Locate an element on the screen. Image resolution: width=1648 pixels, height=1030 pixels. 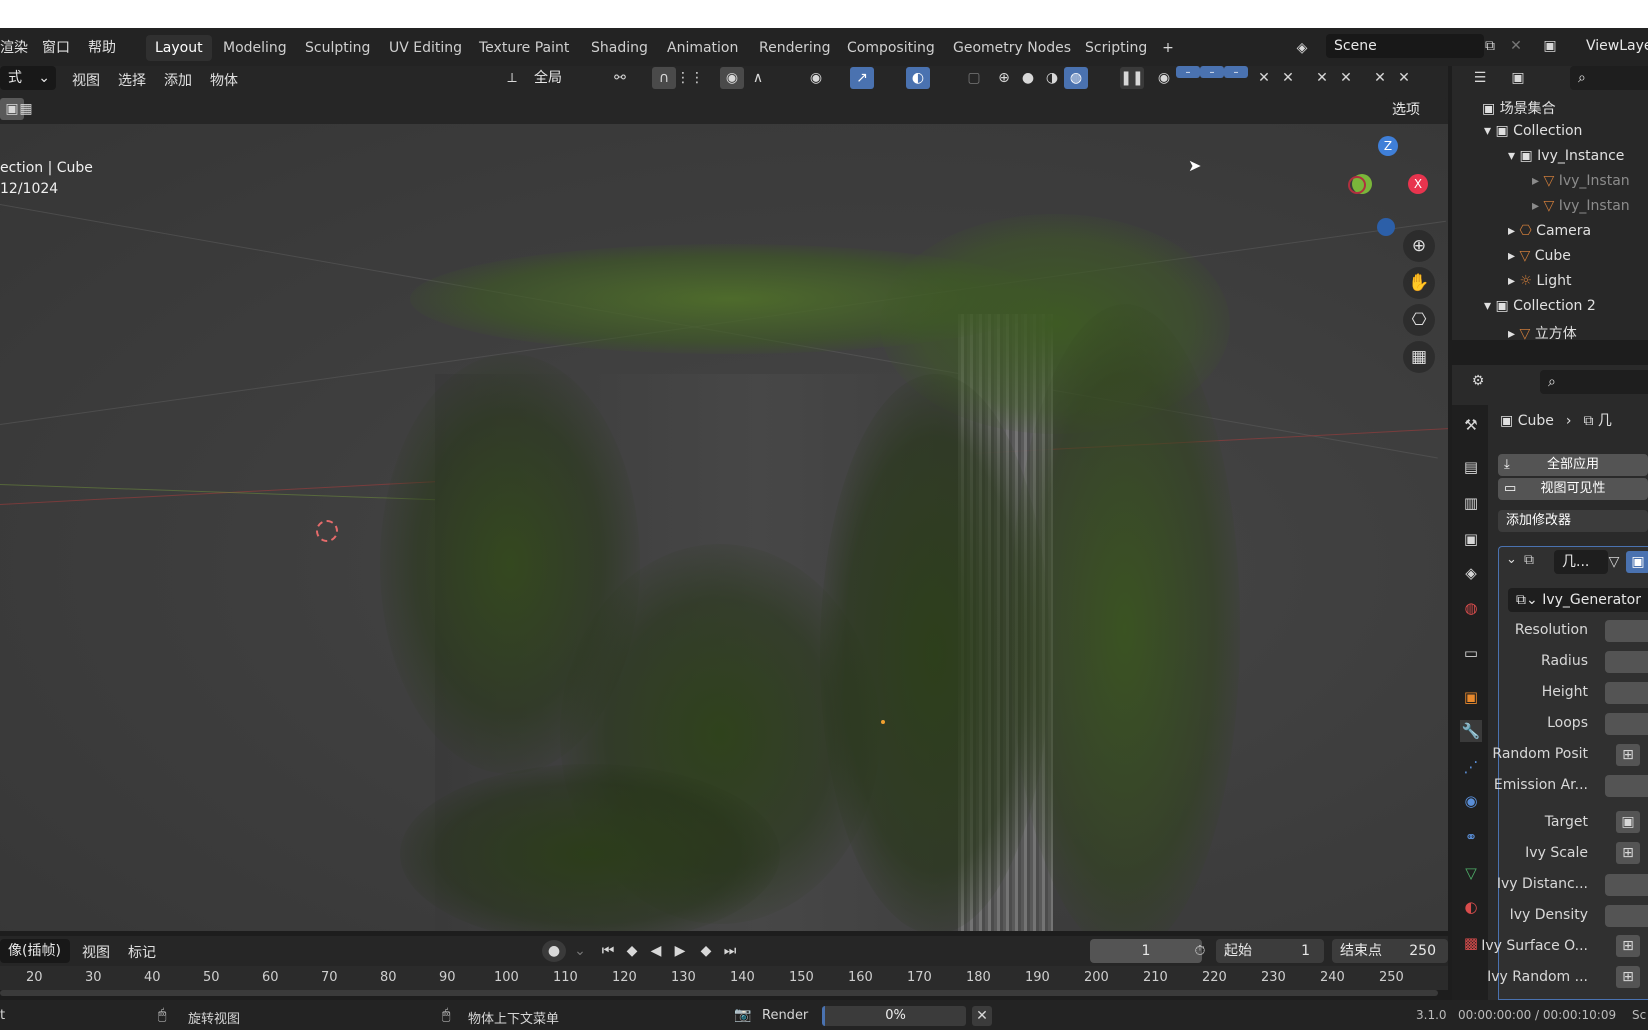
add-modifier-button: 添加修改器 is located at coordinates (1573, 521).